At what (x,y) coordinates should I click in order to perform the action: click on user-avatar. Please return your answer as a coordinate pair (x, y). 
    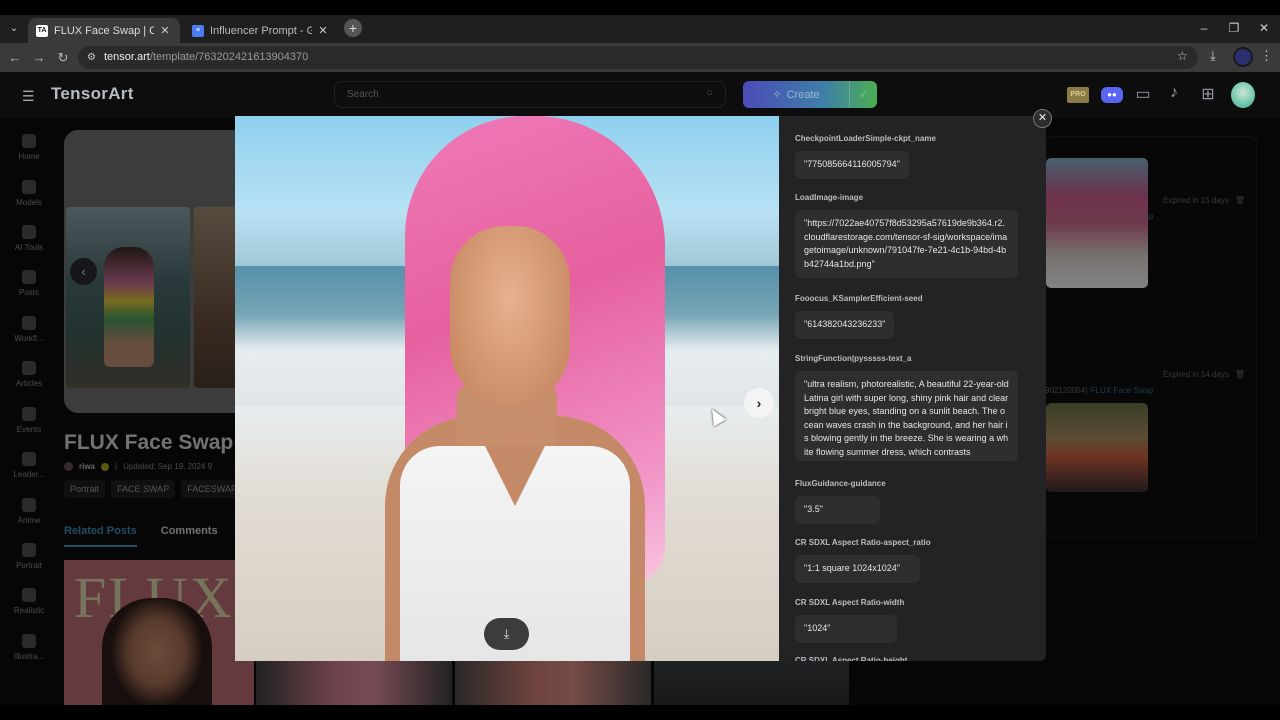
    Looking at the image, I should click on (1243, 95).